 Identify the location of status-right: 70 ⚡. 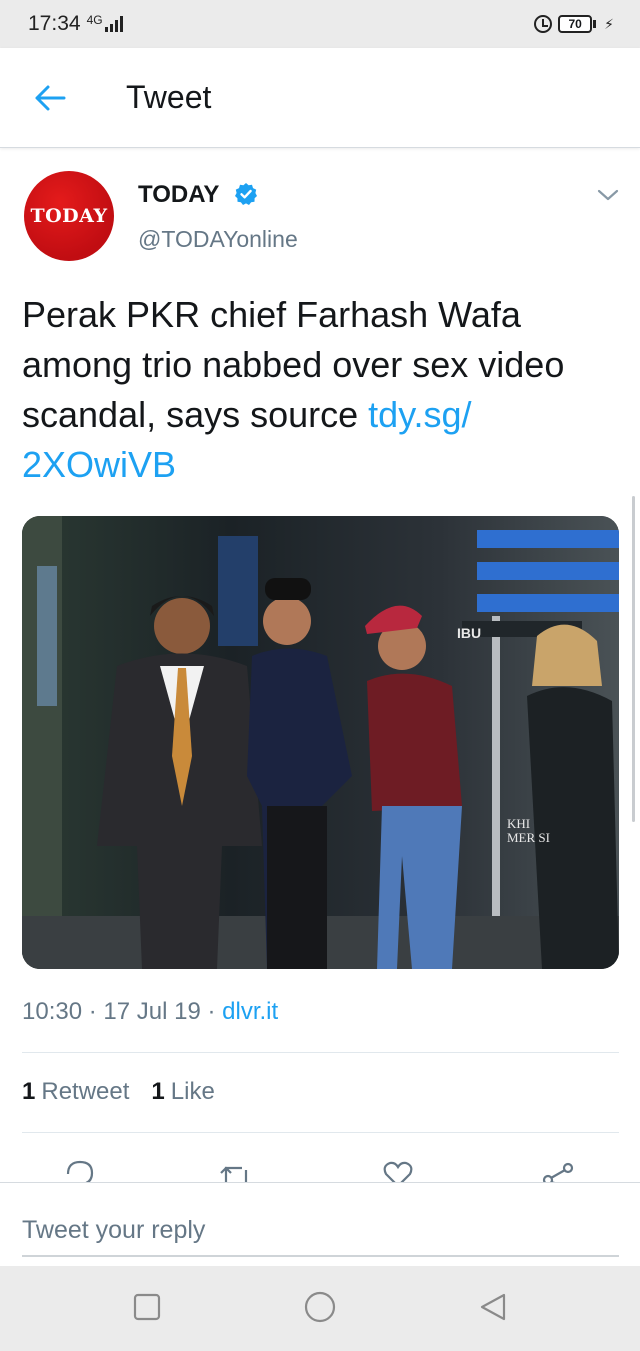
(574, 24).